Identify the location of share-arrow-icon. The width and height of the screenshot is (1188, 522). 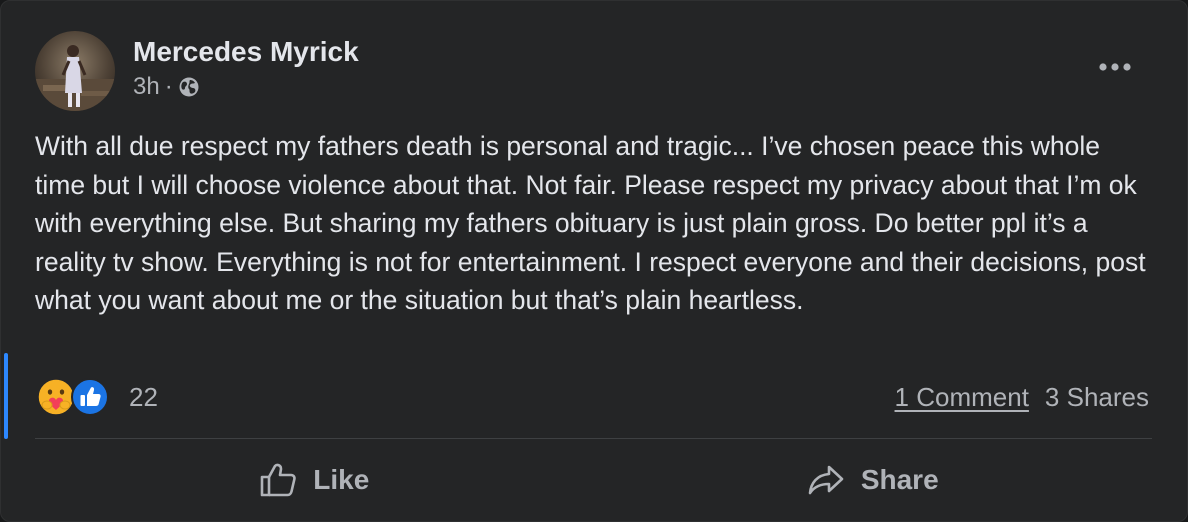
(826, 480).